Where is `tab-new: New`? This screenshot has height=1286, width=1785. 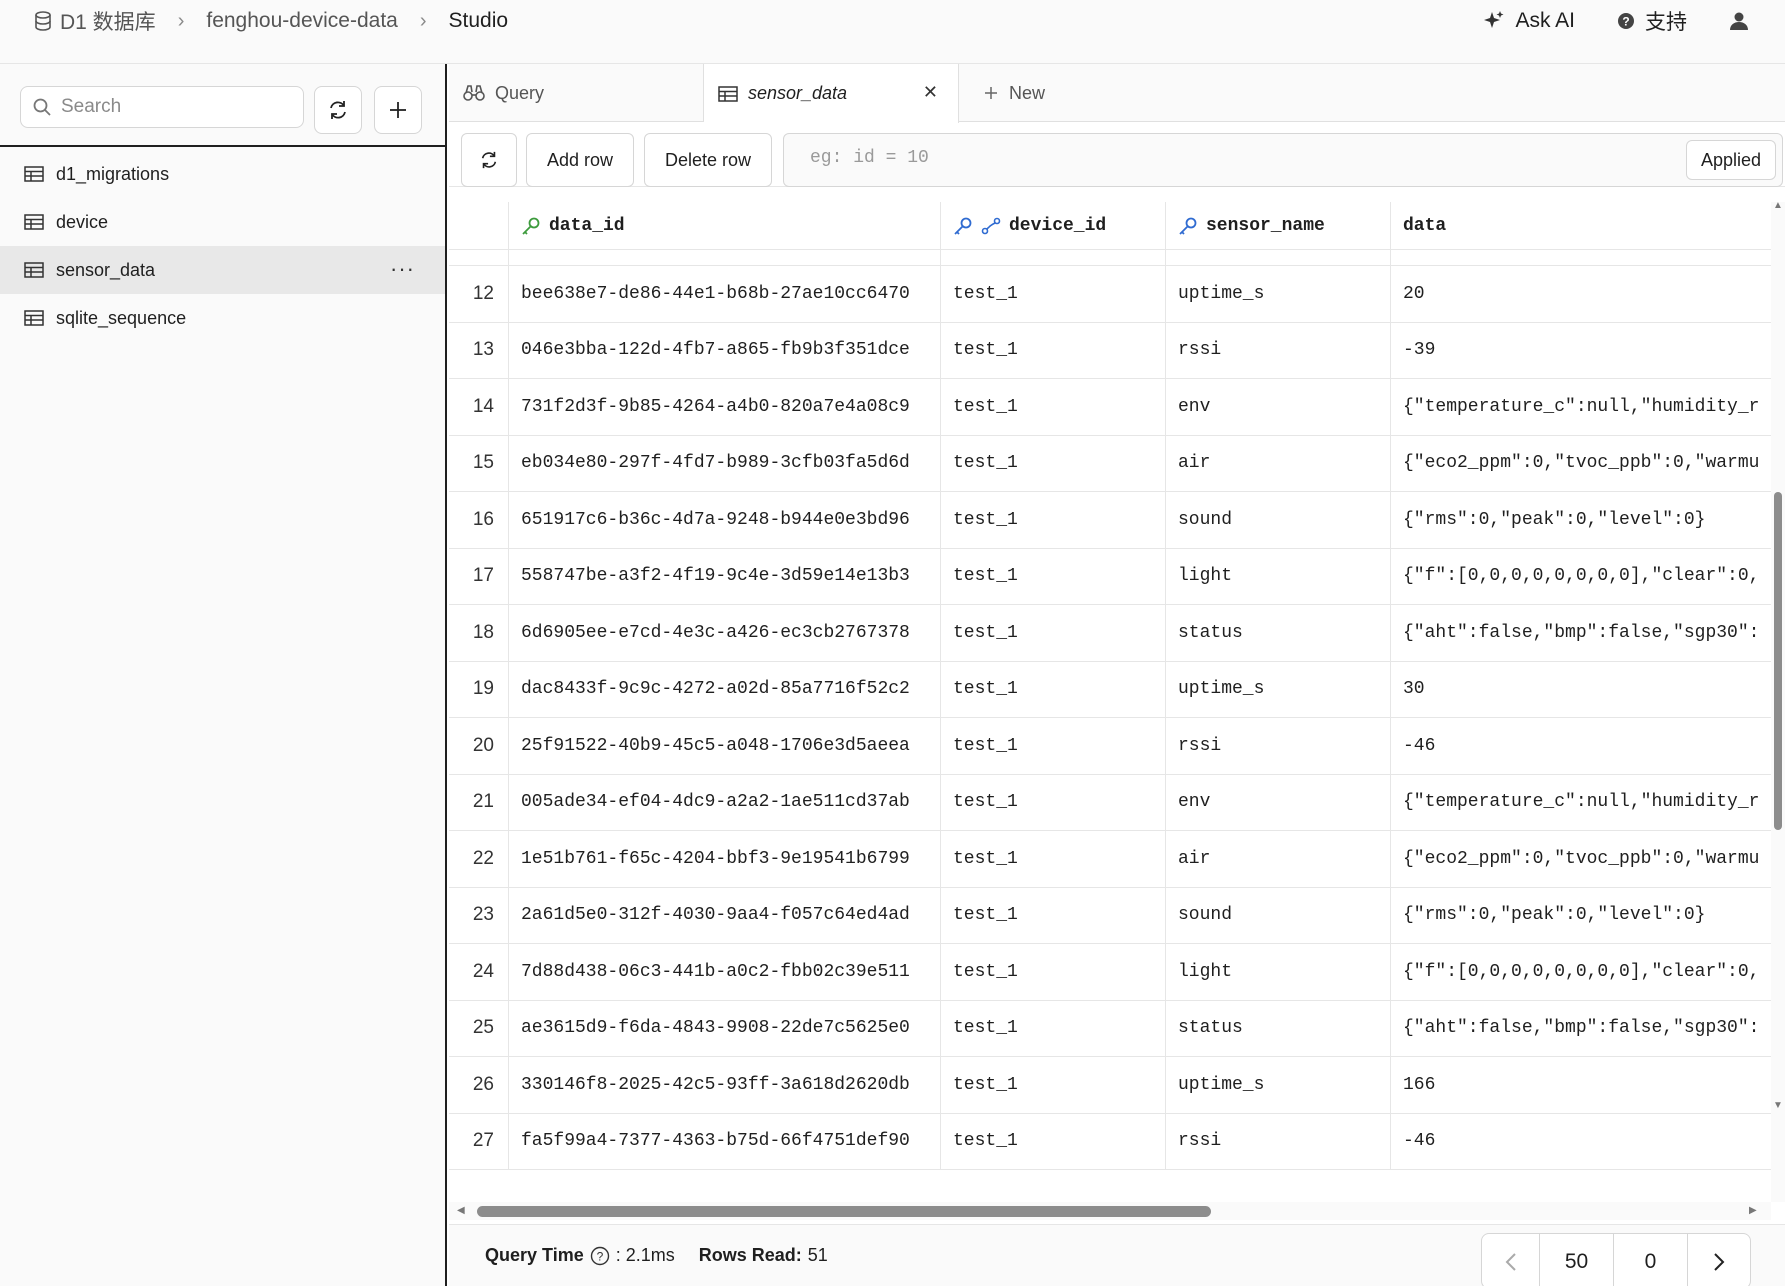 tab-new: New is located at coordinates (1024, 93).